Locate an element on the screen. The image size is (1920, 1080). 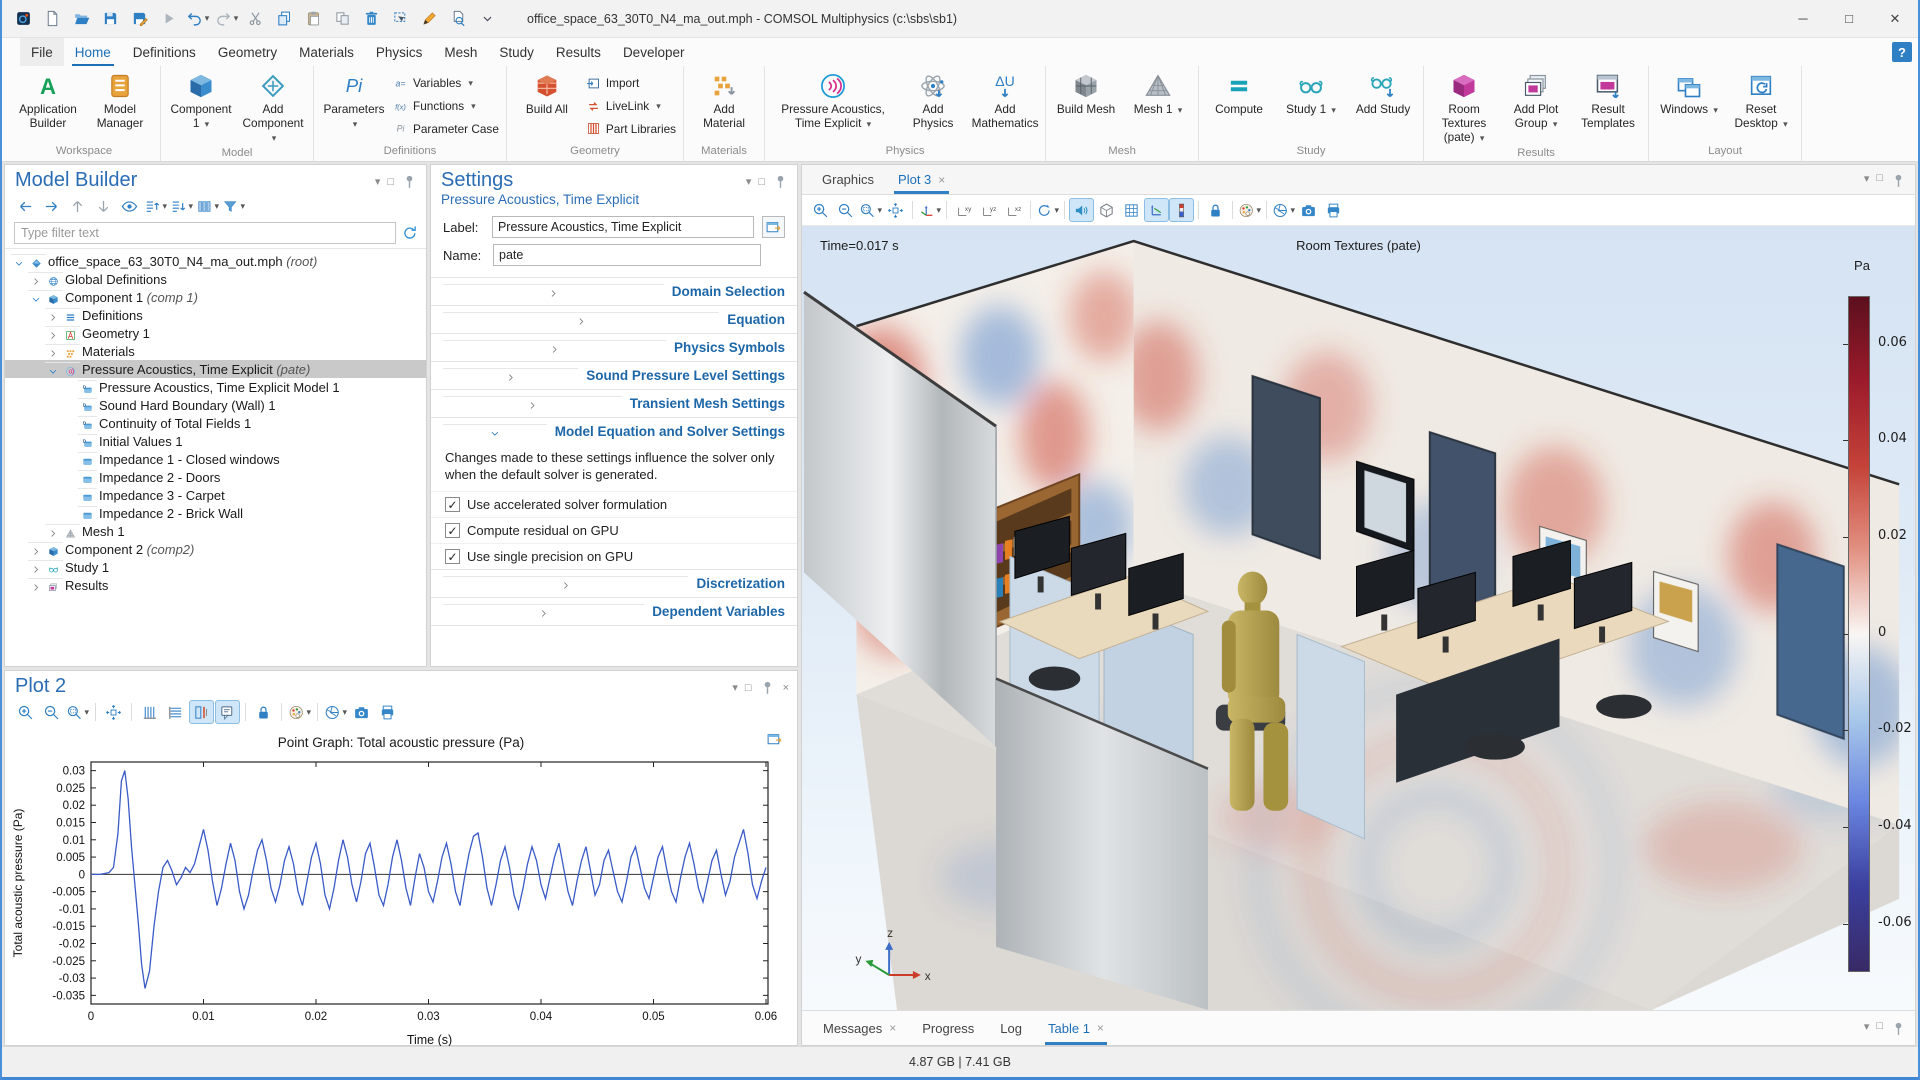
speaker-button is located at coordinates (1081, 210).